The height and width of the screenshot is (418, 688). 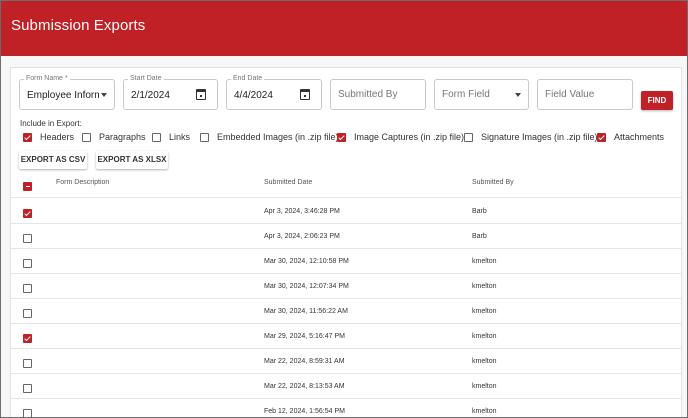 What do you see at coordinates (274, 92) in the screenshot?
I see `end-date-field: End Date 4/4/2024` at bounding box center [274, 92].